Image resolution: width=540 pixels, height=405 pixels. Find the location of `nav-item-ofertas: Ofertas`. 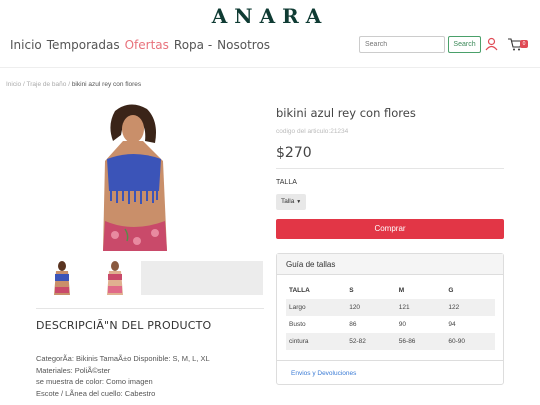

nav-item-ofertas: Ofertas is located at coordinates (147, 45).